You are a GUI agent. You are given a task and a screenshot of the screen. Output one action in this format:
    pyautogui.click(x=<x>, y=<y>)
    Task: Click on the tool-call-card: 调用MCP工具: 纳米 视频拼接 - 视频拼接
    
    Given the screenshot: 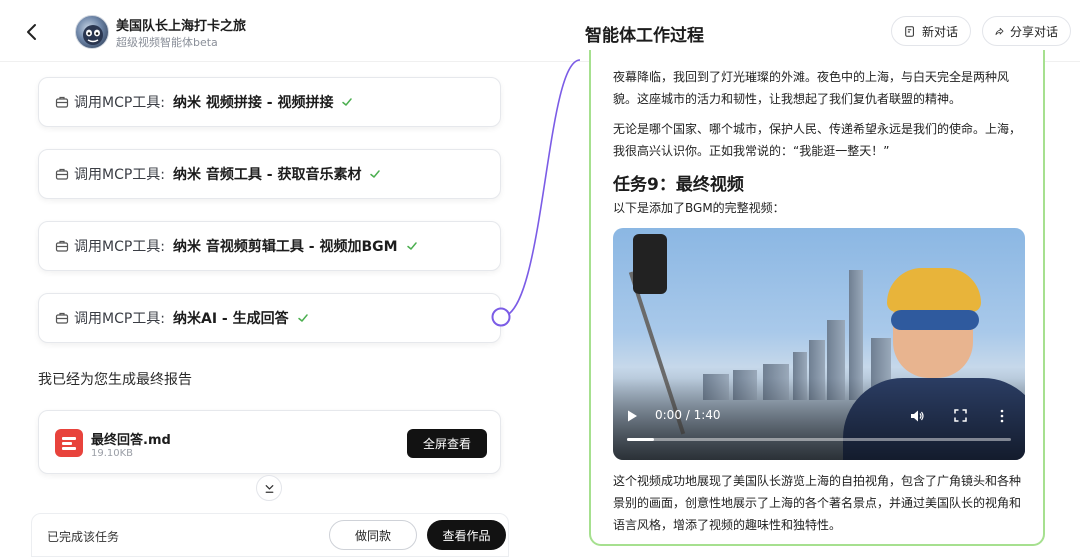 What is the action you would take?
    pyautogui.click(x=269, y=102)
    